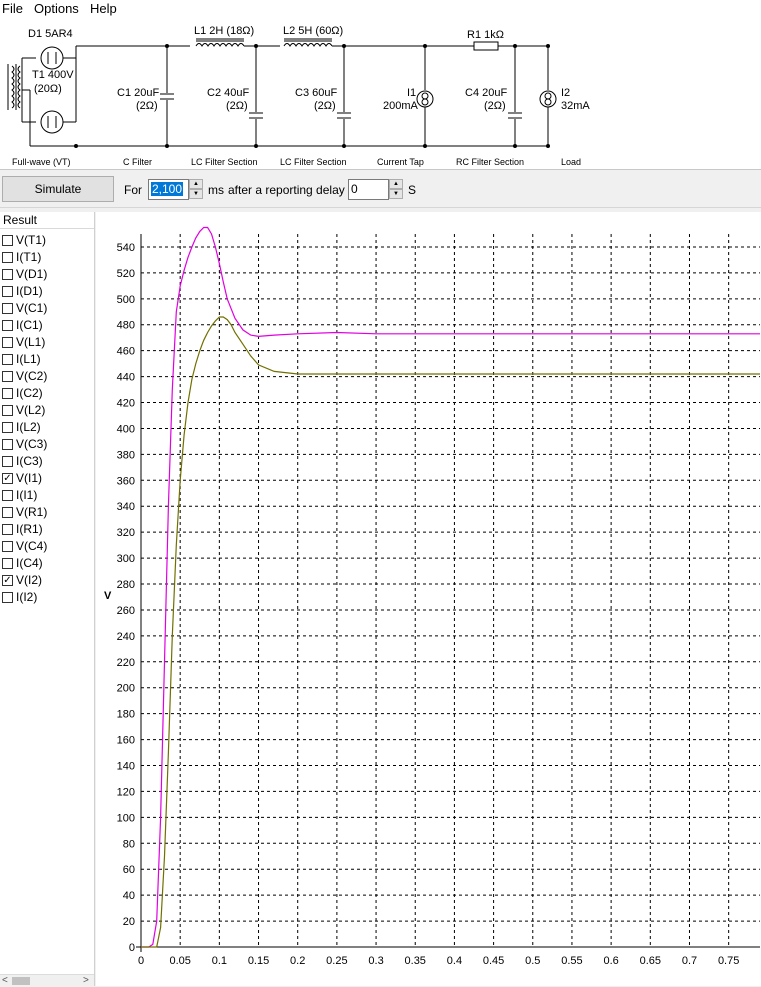  What do you see at coordinates (137, 162) in the screenshot?
I see `section-c-filter: C Filter` at bounding box center [137, 162].